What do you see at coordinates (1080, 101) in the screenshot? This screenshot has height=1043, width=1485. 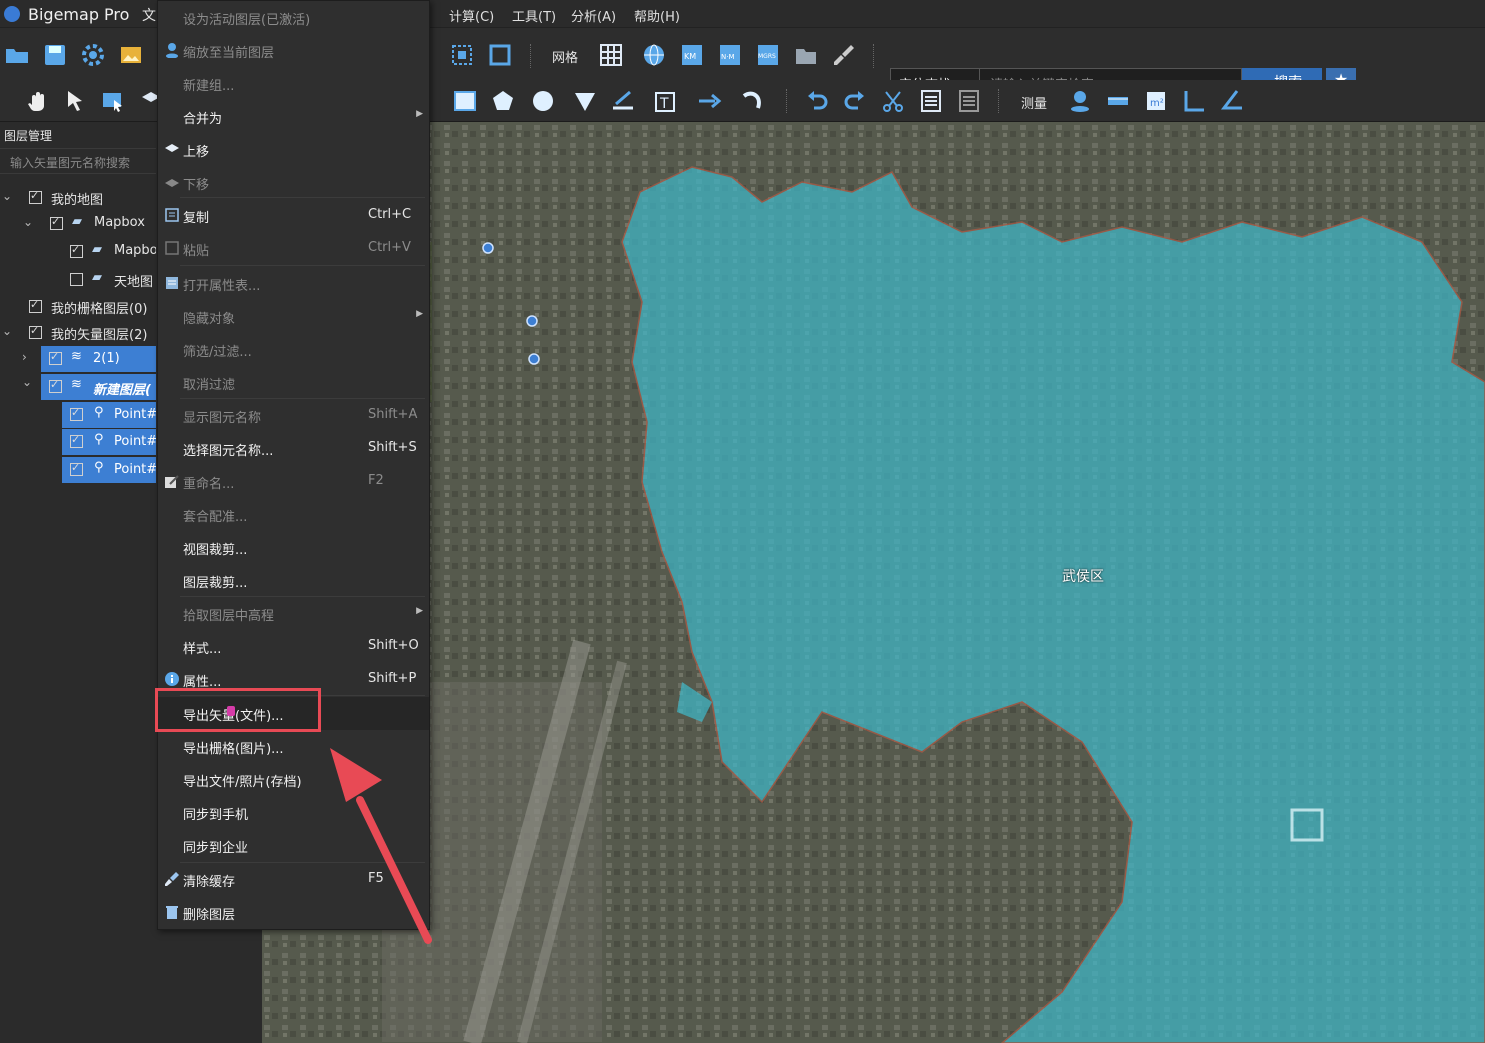 I see `location-pin-icon` at bounding box center [1080, 101].